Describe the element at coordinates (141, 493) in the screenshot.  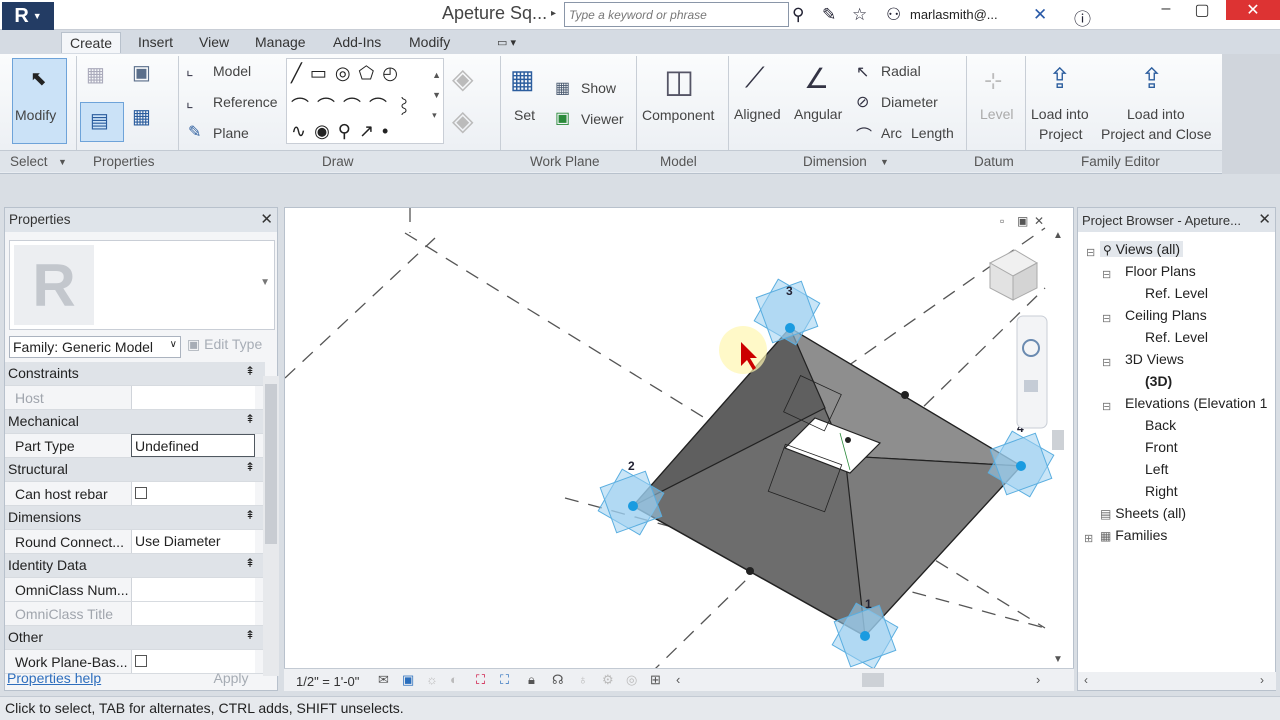
I see `can-host-rebar-checkbox` at that location.